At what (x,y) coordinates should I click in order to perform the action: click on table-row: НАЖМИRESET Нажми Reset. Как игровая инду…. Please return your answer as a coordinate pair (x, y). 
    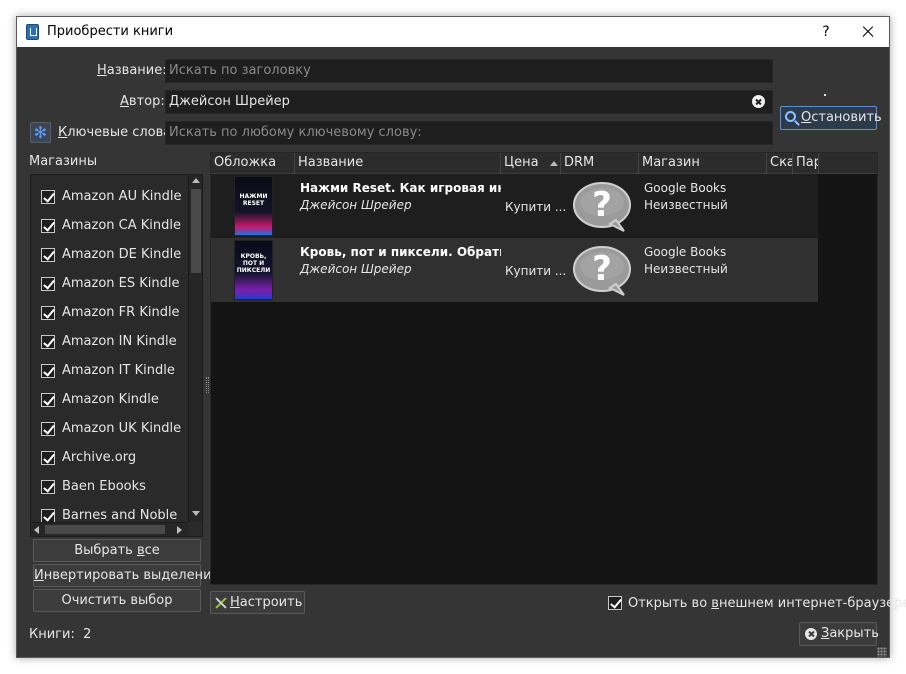
    Looking at the image, I should click on (514, 206).